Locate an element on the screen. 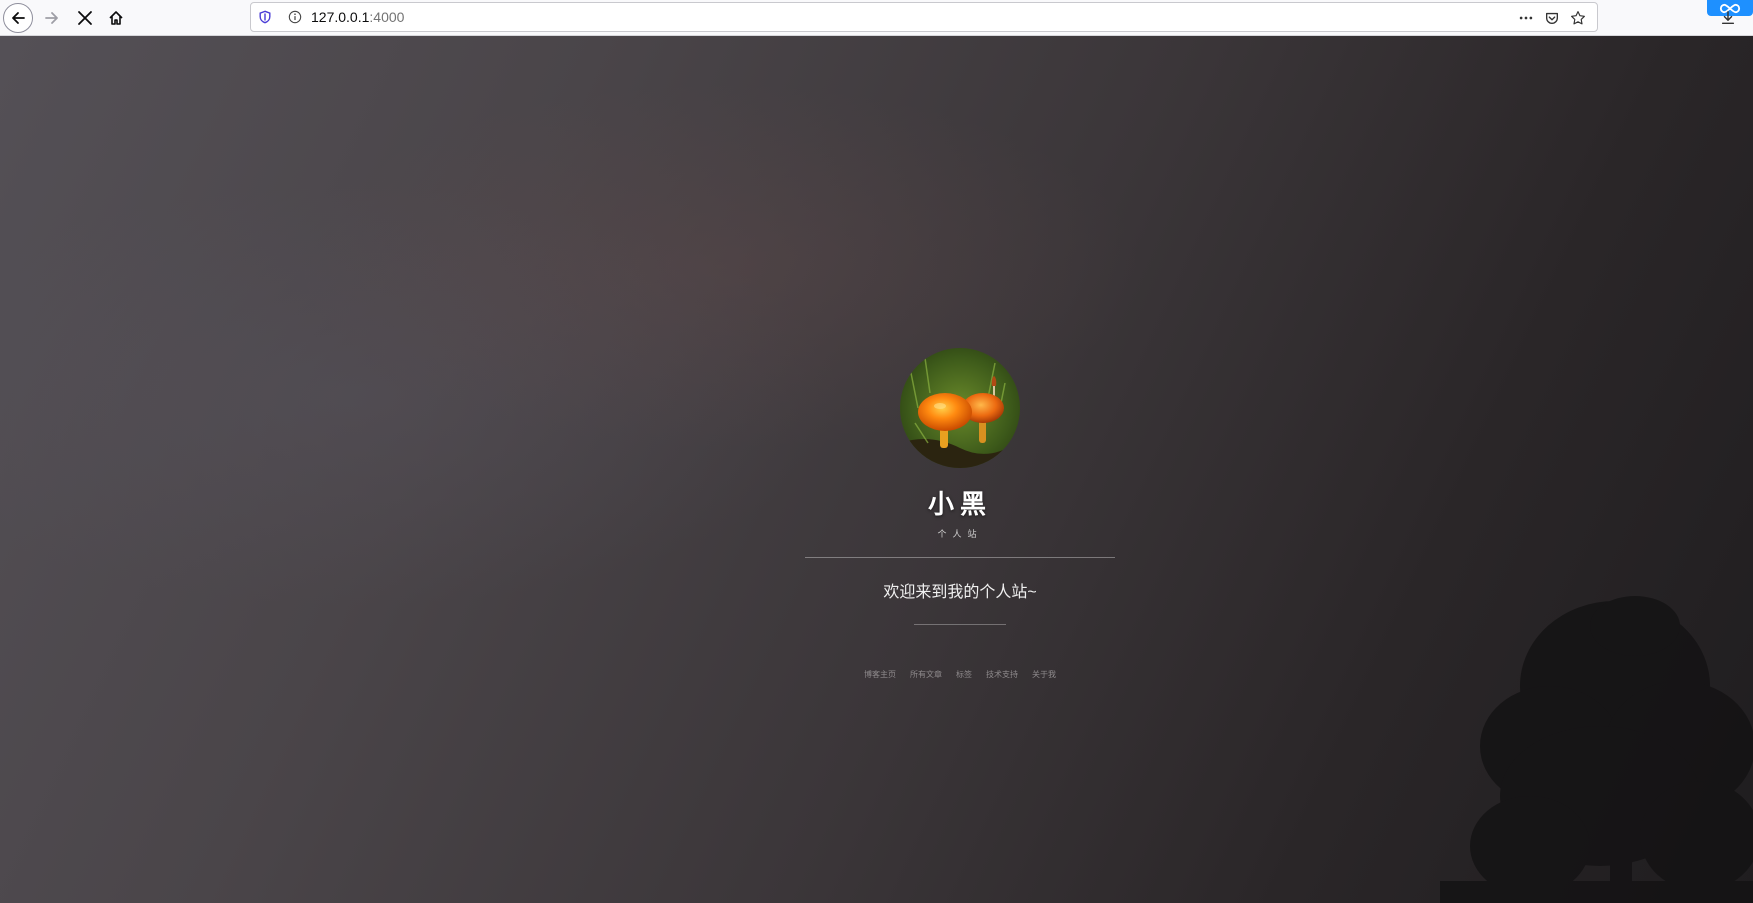 This screenshot has width=1753, height=903. nav-link-blog-home: 博客主页 is located at coordinates (880, 675).